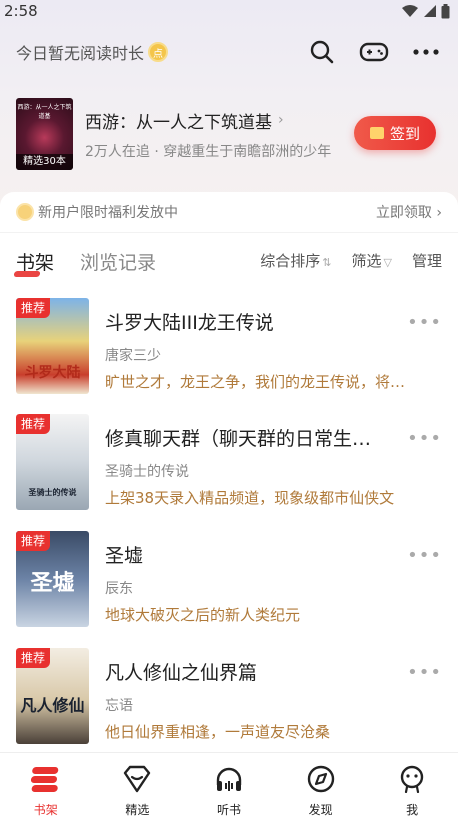 This screenshot has height=820, width=458. Describe the element at coordinates (229, 11) in the screenshot. I see `status-bar: 2:58` at that location.